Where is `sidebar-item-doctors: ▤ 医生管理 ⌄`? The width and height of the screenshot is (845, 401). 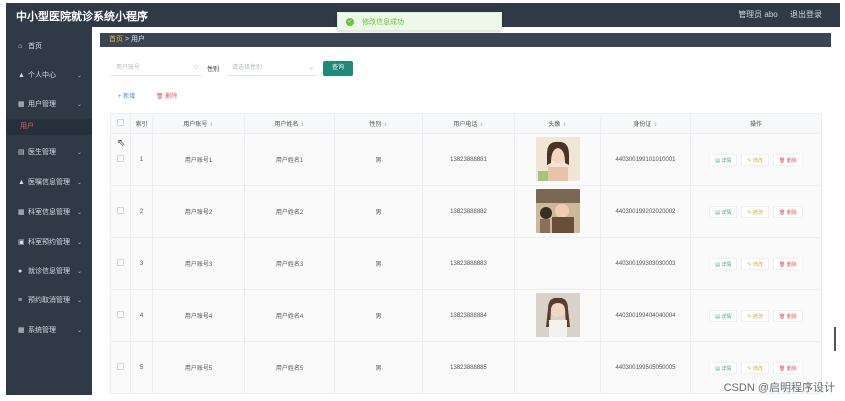
sidebar-item-doctors: ▤ 医生管理 ⌄ is located at coordinates (49, 152).